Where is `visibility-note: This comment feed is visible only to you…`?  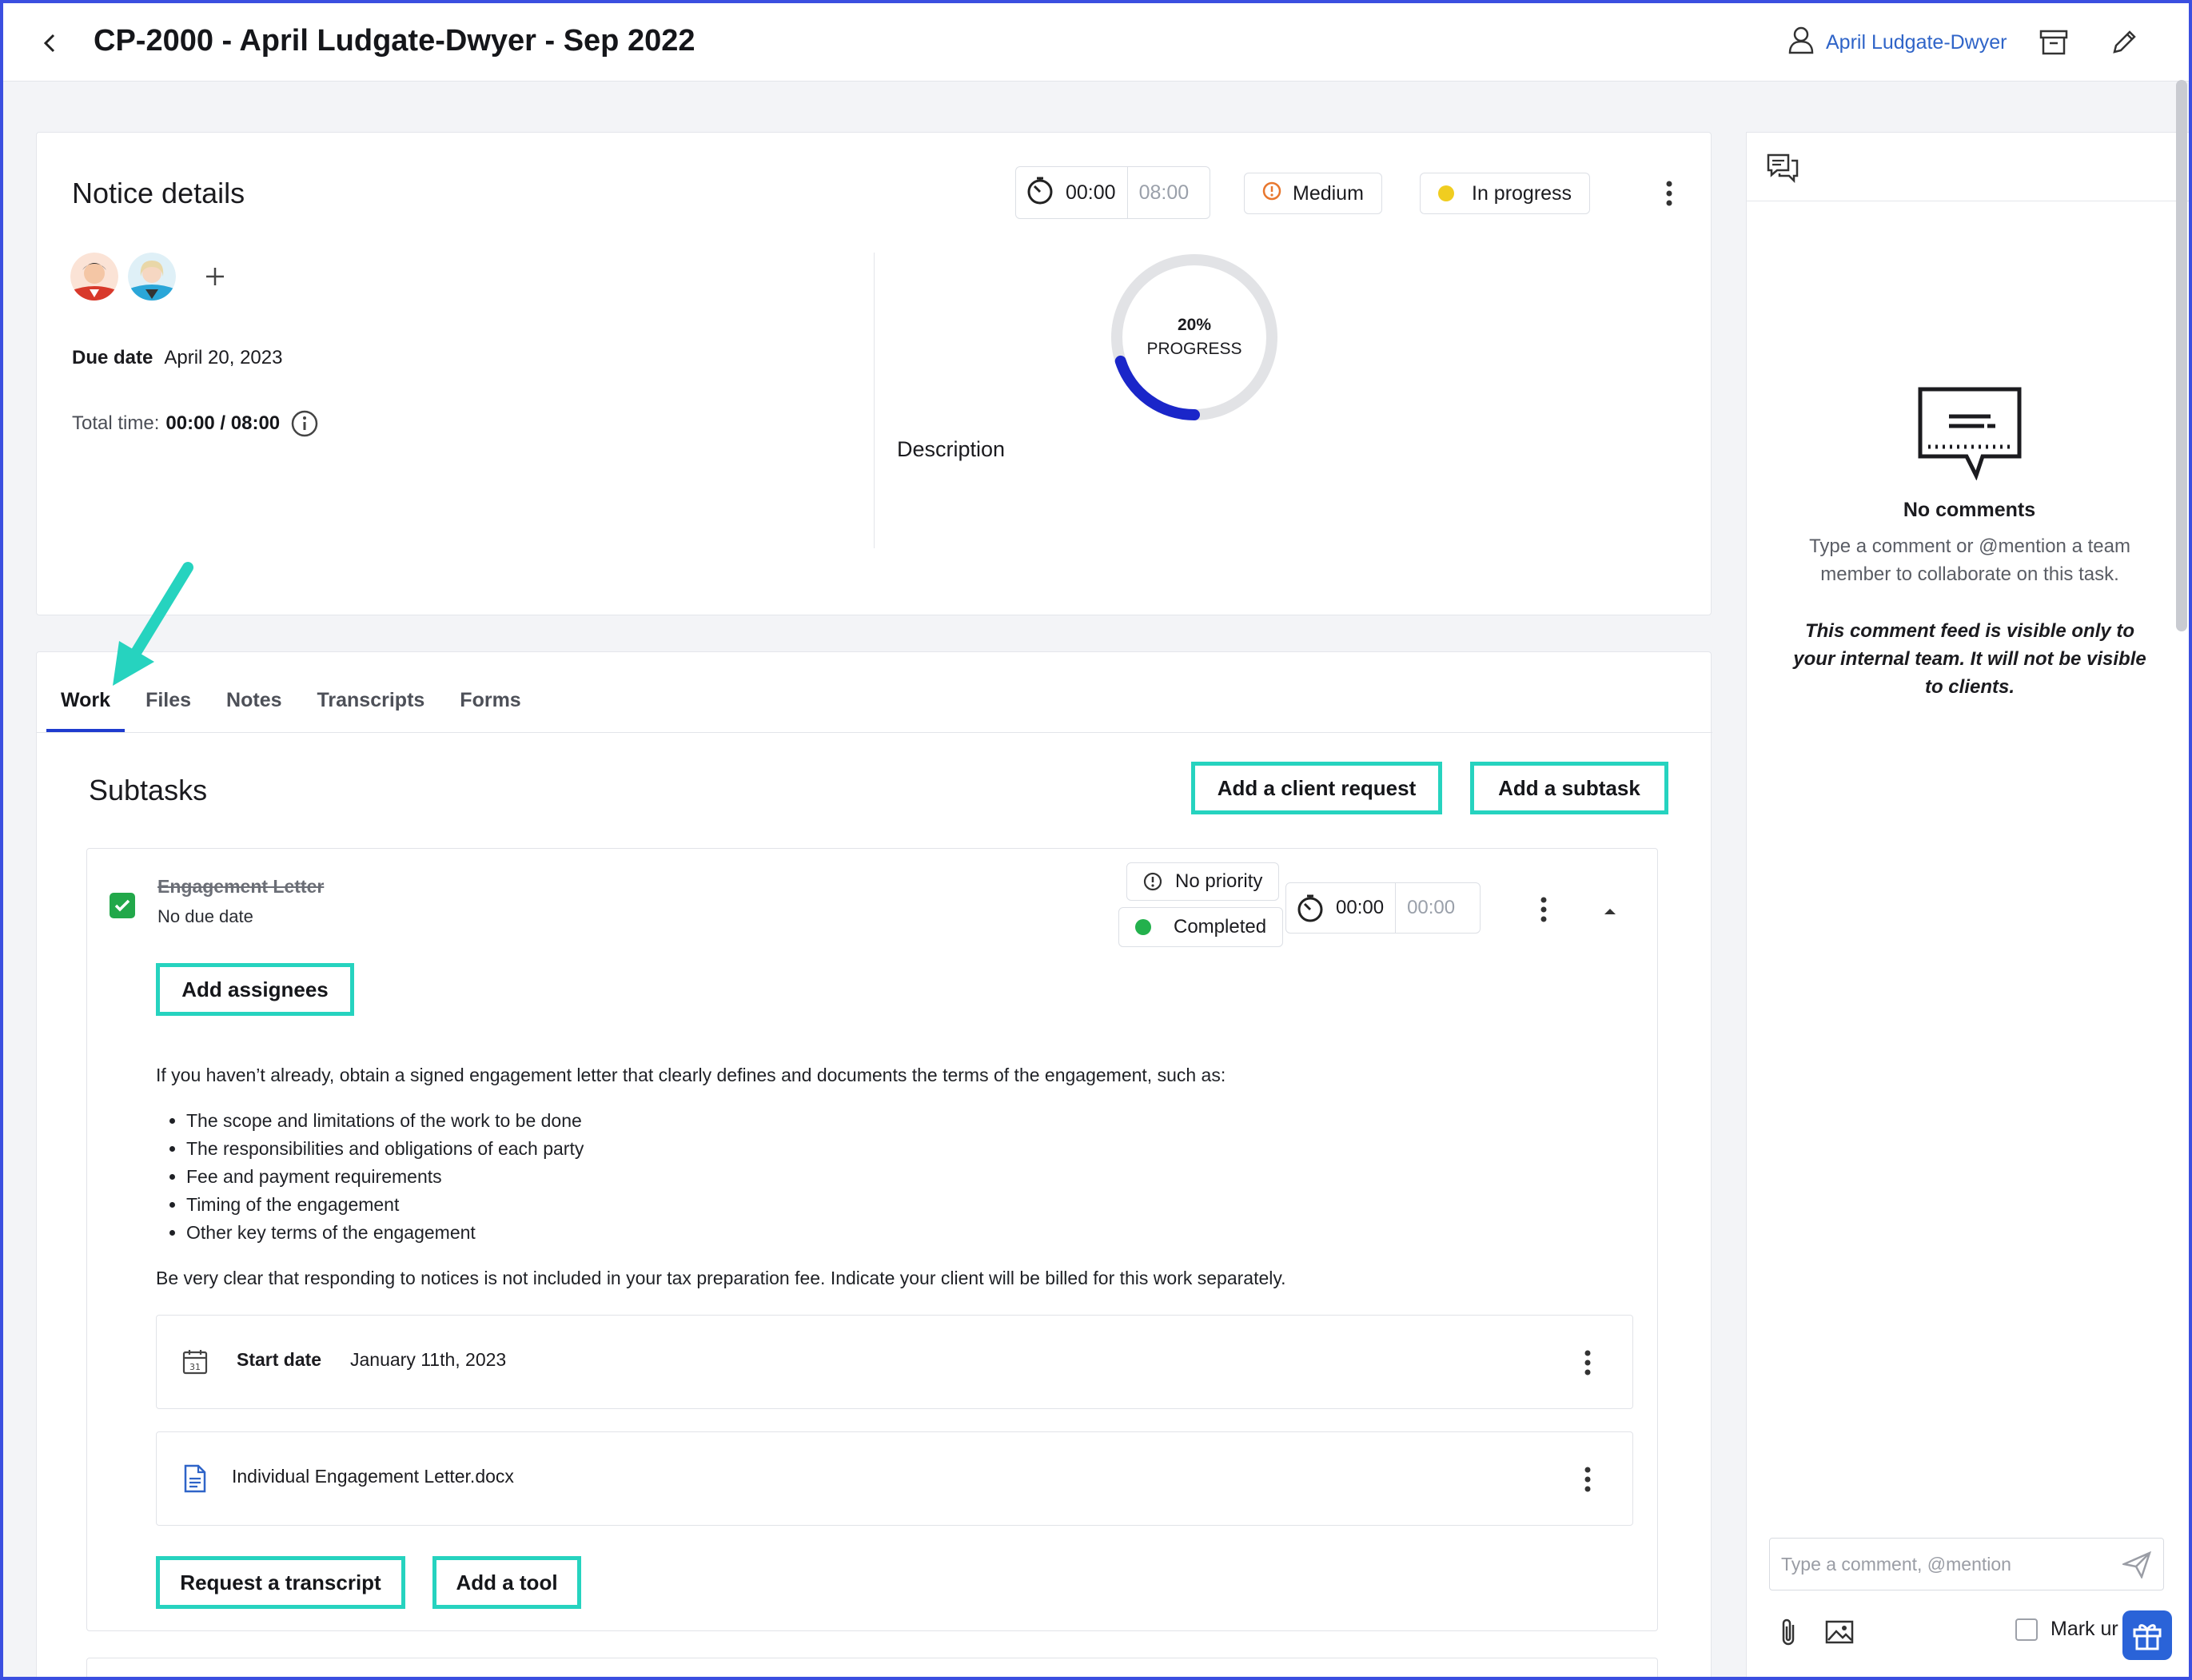
visibility-note: This comment feed is visible only to you… is located at coordinates (1969, 659).